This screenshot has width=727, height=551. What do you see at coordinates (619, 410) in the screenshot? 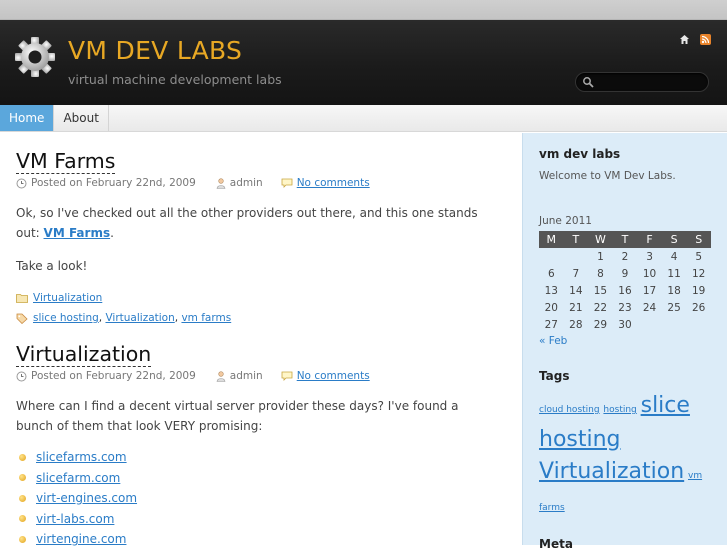
I see `tag-cloud-link: hosting` at bounding box center [619, 410].